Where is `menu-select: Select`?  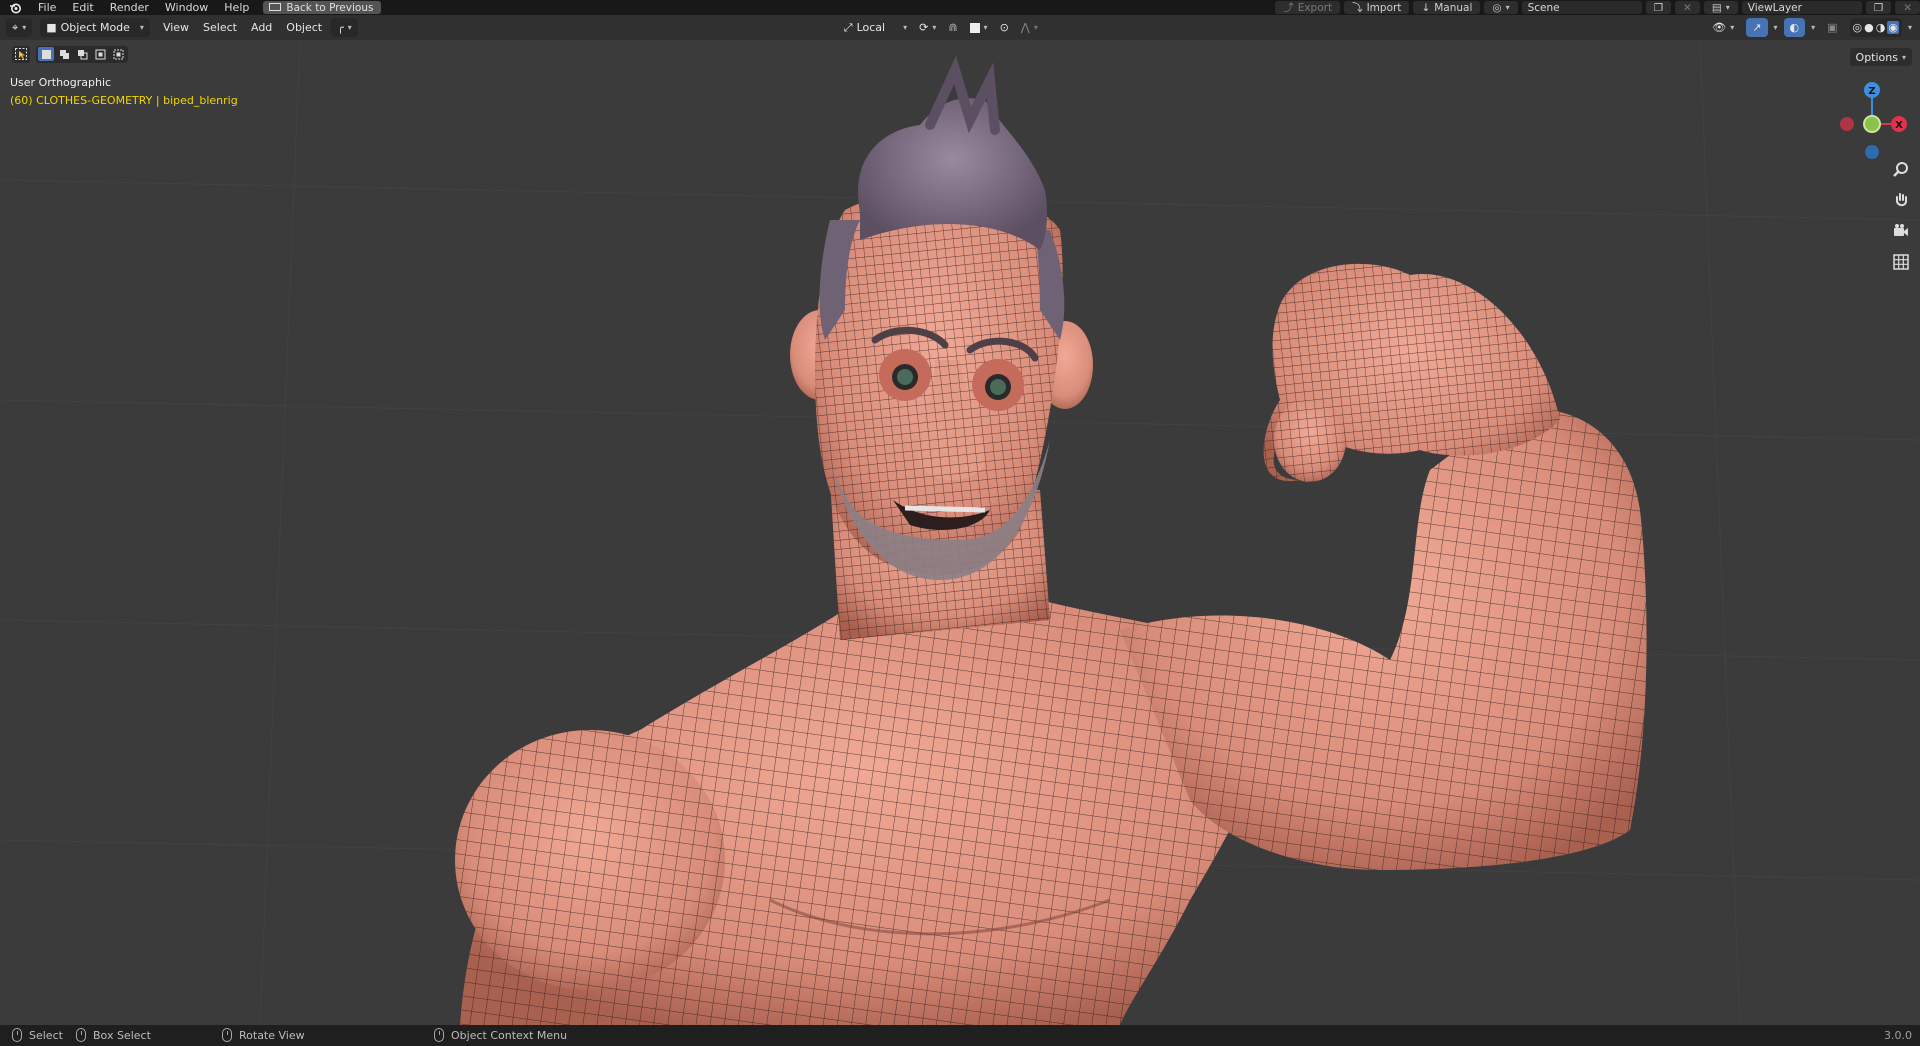
menu-select: Select is located at coordinates (220, 27).